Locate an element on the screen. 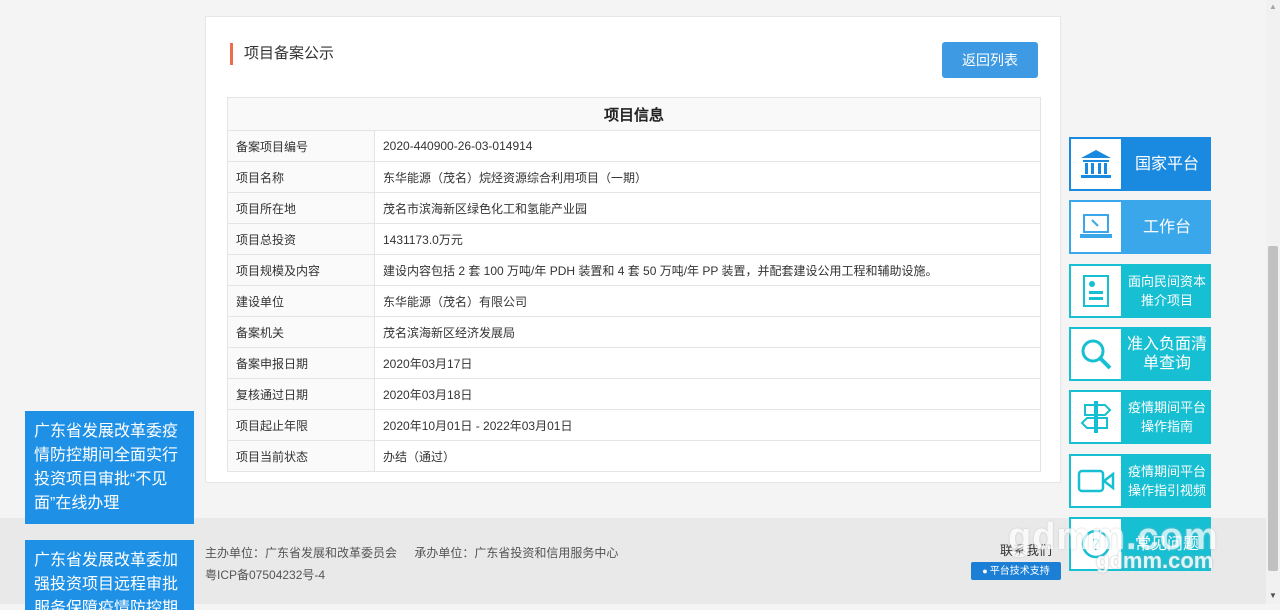 The image size is (1280, 610). table-row: 建设单位 东华能源（茂名）有限公司 is located at coordinates (634, 301).